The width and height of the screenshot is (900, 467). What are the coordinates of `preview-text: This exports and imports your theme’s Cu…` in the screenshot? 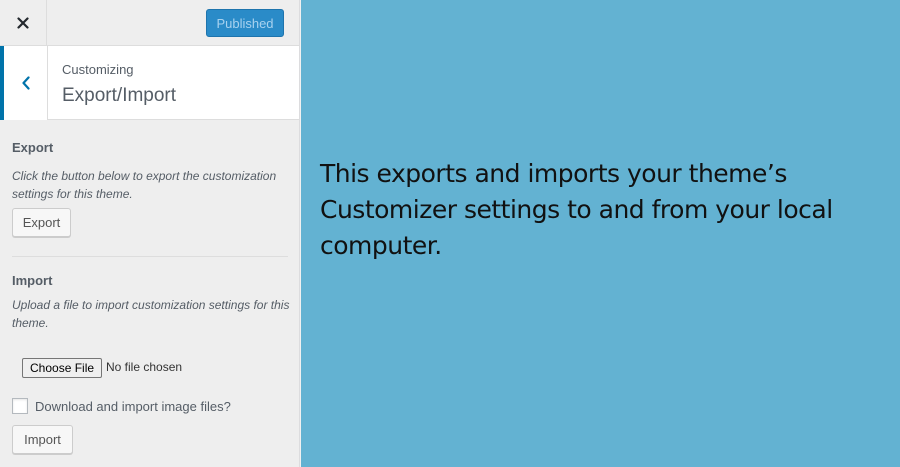 It's located at (576, 209).